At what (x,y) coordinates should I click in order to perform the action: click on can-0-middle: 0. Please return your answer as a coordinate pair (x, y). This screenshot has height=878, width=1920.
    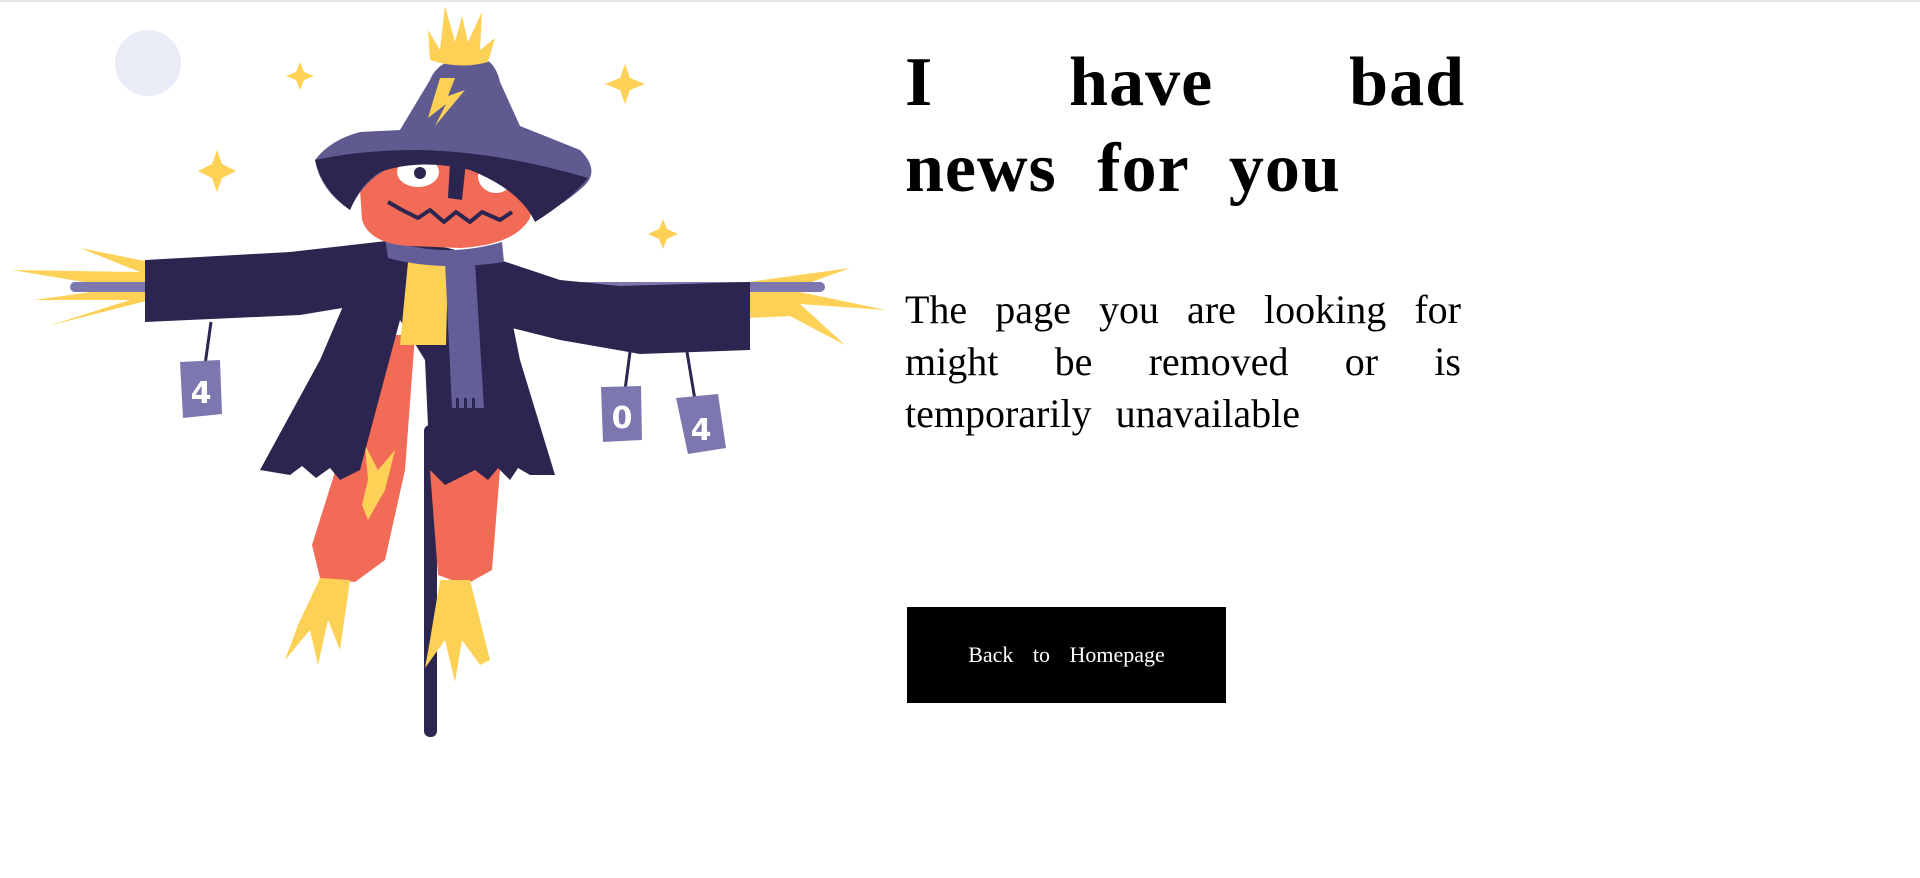
    Looking at the image, I should click on (621, 414).